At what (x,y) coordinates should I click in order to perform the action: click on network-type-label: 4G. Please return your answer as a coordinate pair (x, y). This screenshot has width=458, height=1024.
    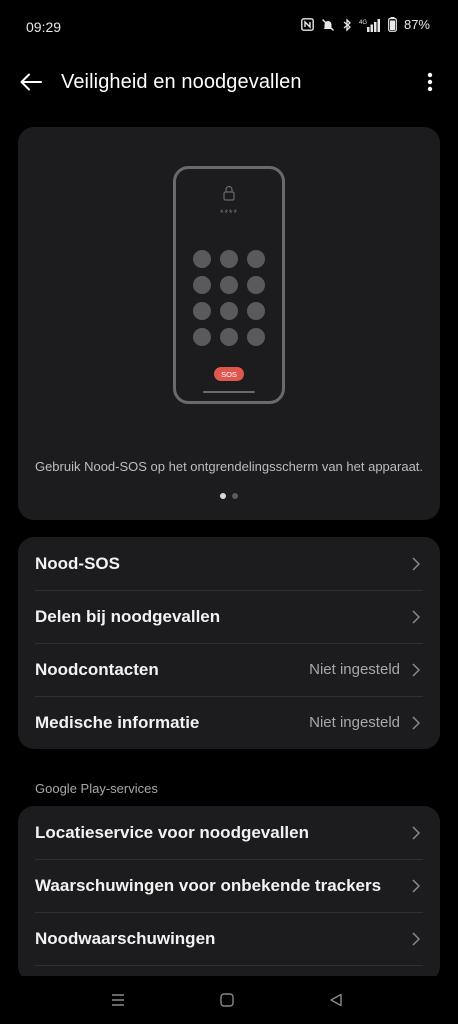
    Looking at the image, I should click on (363, 23).